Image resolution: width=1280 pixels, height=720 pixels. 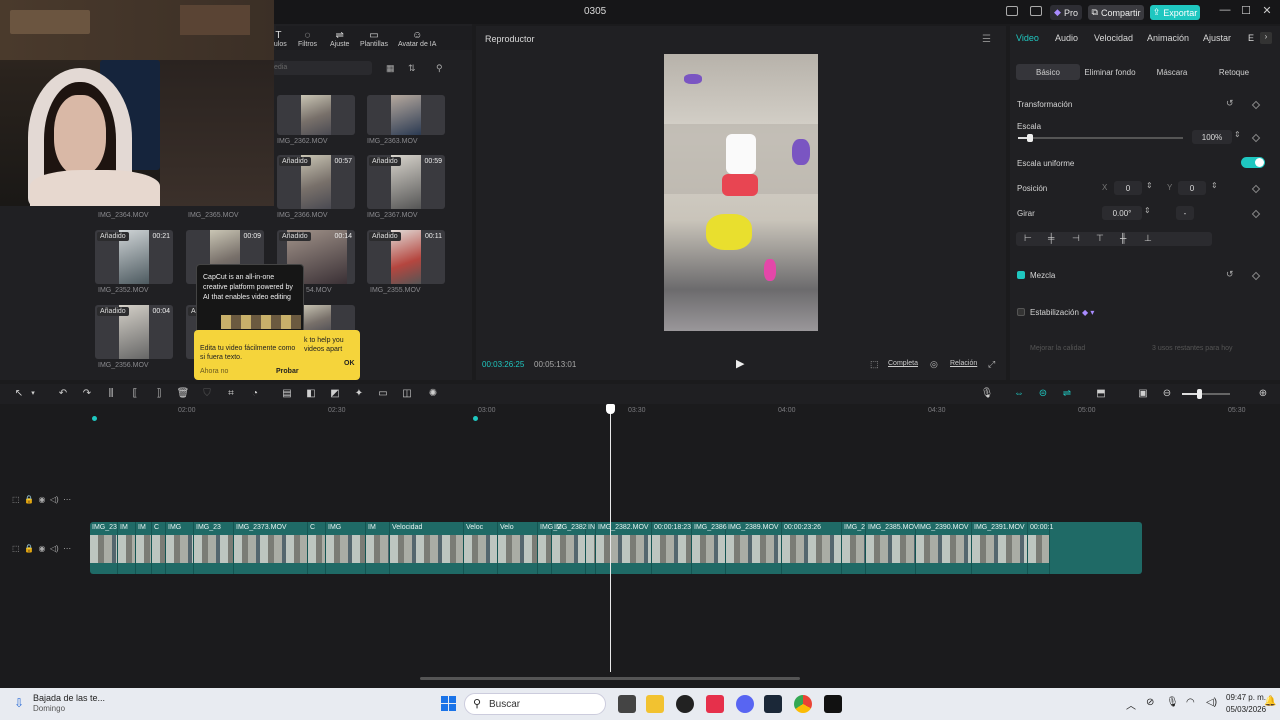 I want to click on download-icon: ⇩, so click(x=19, y=703).